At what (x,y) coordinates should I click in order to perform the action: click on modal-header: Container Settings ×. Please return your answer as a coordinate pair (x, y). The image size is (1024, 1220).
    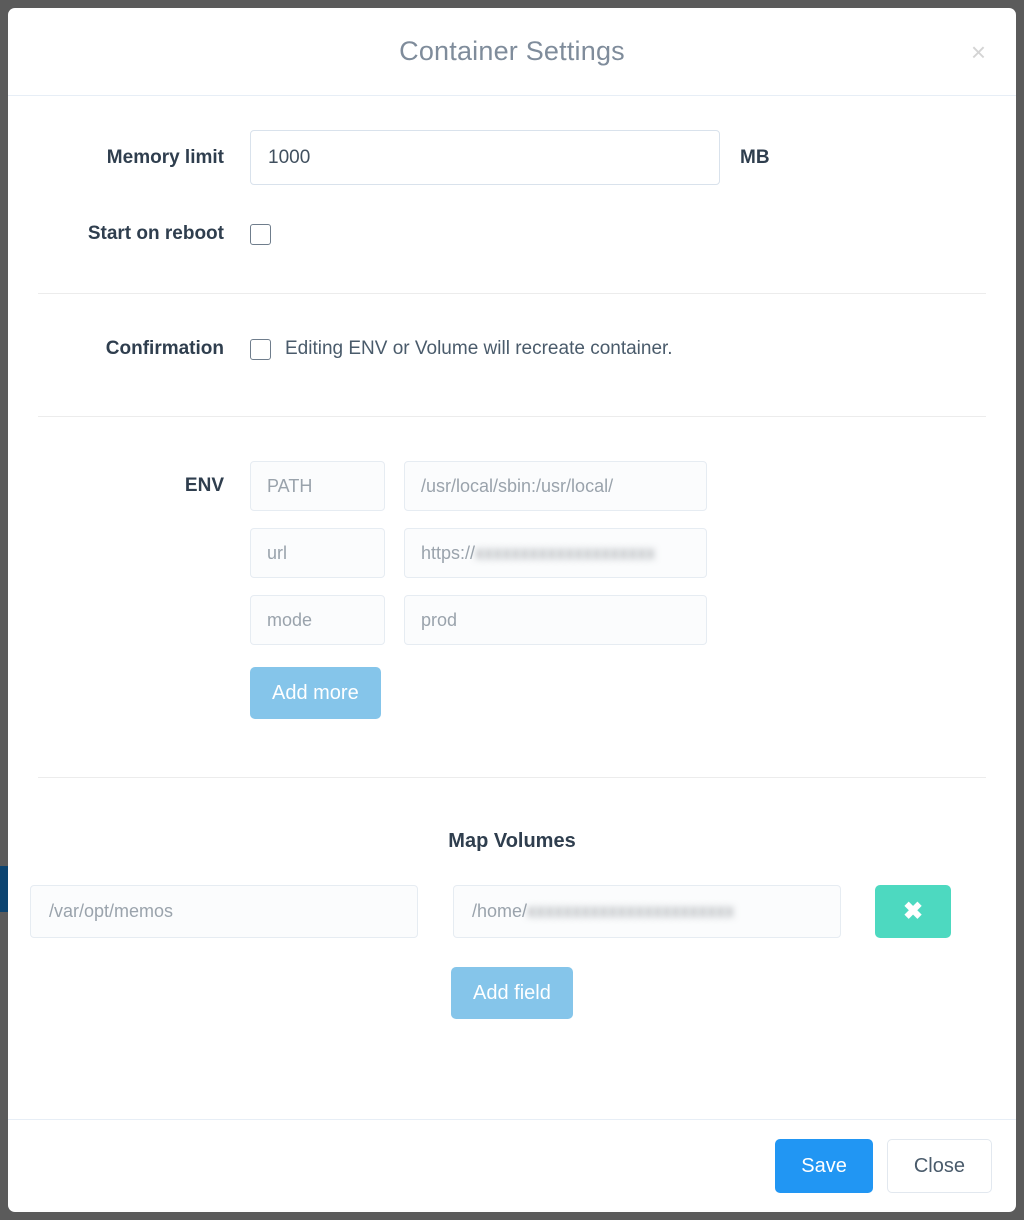
    Looking at the image, I should click on (512, 52).